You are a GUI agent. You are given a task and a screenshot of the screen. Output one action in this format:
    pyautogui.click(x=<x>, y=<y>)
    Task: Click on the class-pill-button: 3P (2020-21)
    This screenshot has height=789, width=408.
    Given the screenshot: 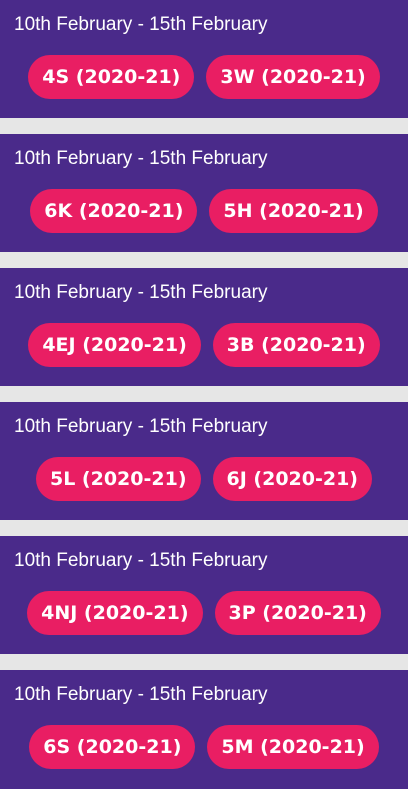 What is the action you would take?
    pyautogui.click(x=297, y=613)
    